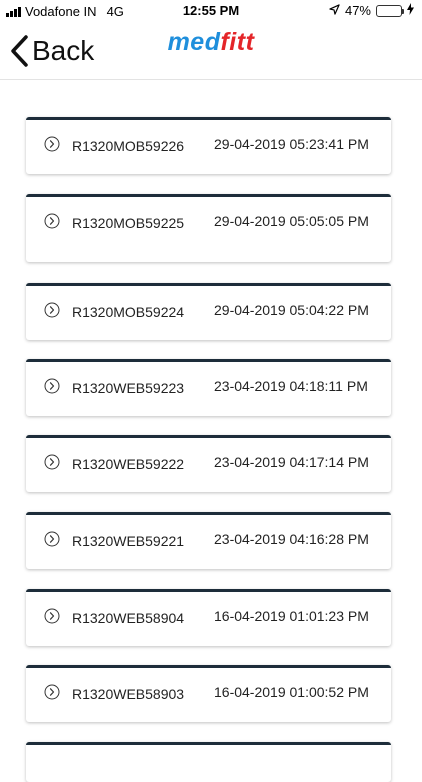 The width and height of the screenshot is (422, 782). What do you see at coordinates (128, 146) in the screenshot?
I see `record-id: R1320MOB59226` at bounding box center [128, 146].